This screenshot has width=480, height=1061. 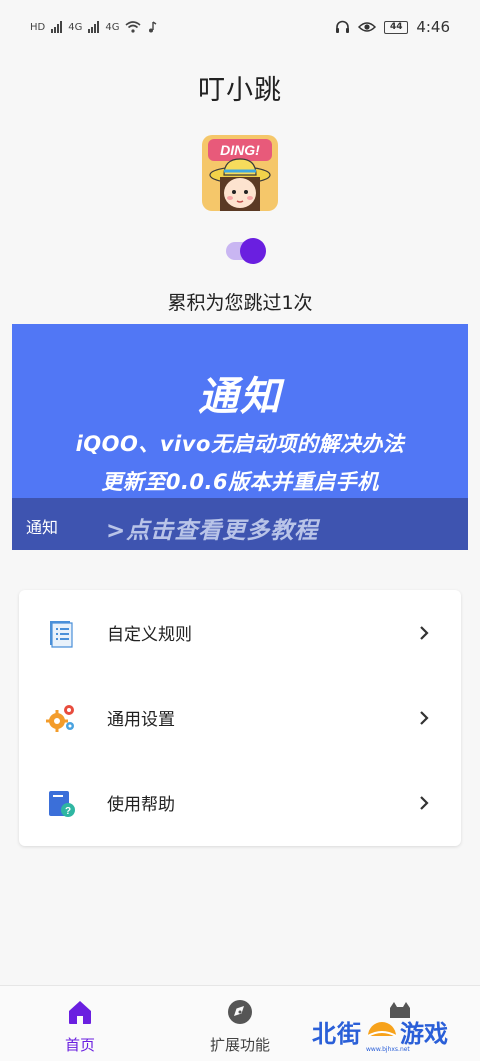 What do you see at coordinates (80, 1026) in the screenshot?
I see `nav-home: 首页` at bounding box center [80, 1026].